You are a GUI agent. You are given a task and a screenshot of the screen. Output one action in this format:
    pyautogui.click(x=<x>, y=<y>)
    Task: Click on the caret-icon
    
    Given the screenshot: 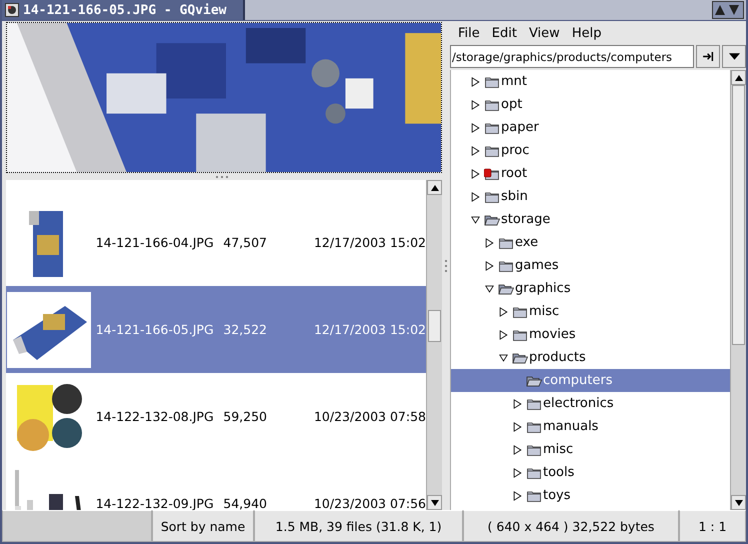 What is the action you would take?
    pyautogui.click(x=734, y=56)
    